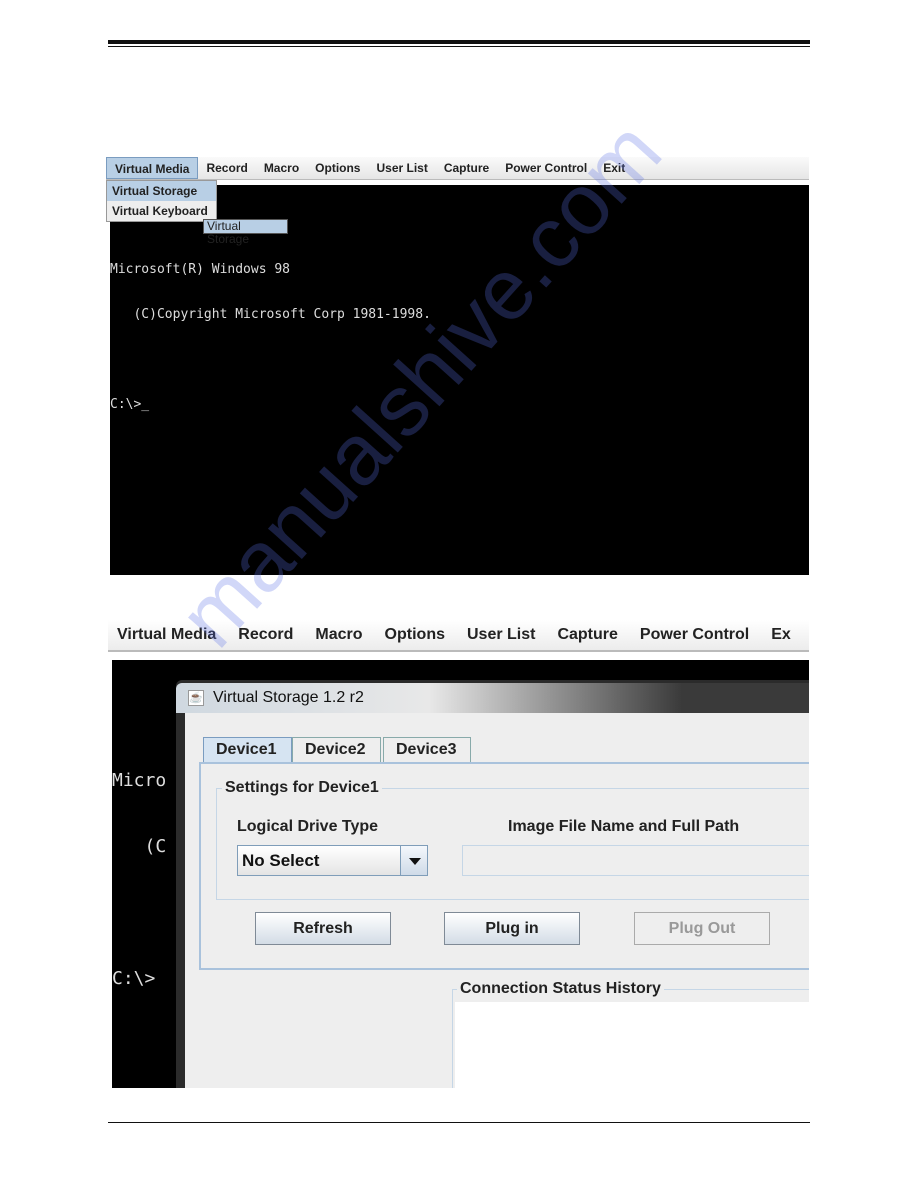 This screenshot has width=918, height=1188. I want to click on terminal-line: (C)Copyright Microsoft Corp 1981-1998., so click(270, 314).